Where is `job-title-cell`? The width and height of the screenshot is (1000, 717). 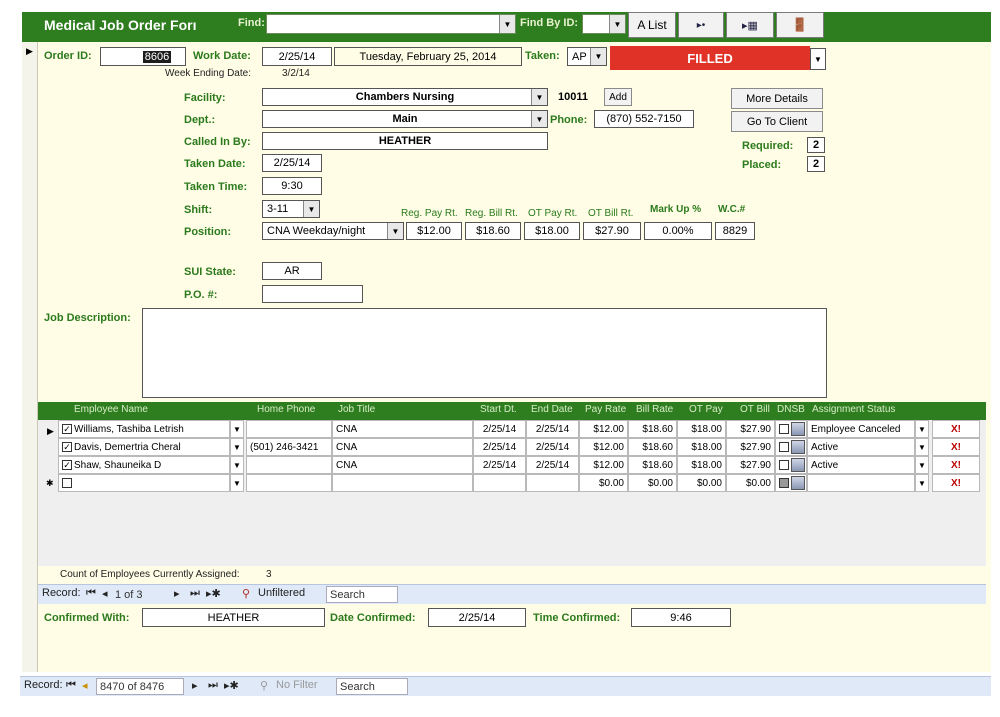
job-title-cell is located at coordinates (402, 483).